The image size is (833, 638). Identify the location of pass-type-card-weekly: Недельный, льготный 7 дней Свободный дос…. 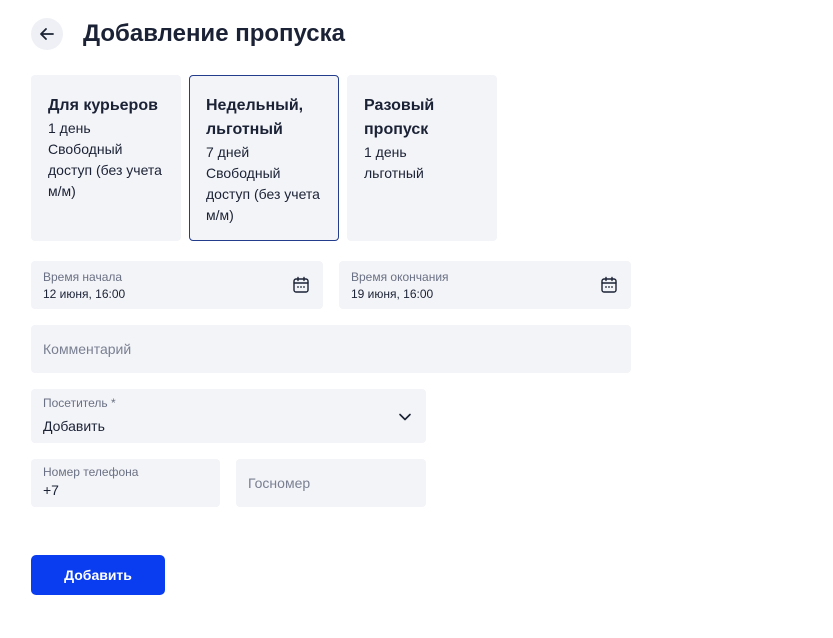
(264, 158).